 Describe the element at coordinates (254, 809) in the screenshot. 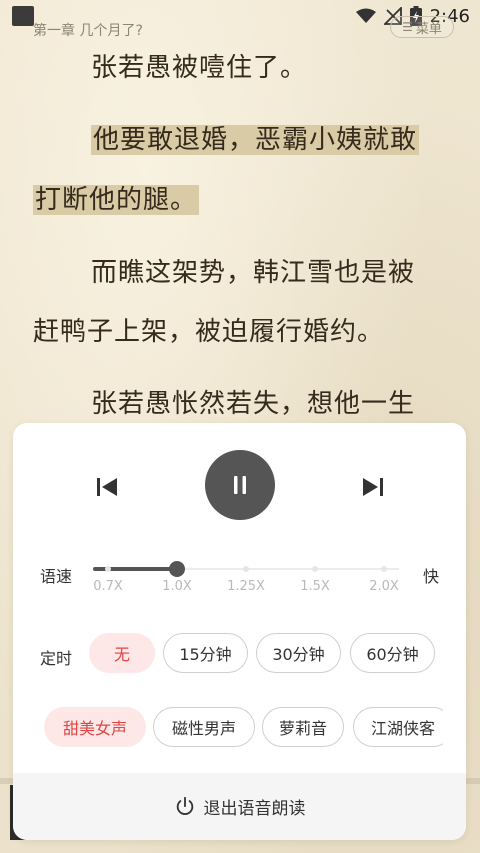

I see `exit-tts-label: 退出语音朗读` at that location.